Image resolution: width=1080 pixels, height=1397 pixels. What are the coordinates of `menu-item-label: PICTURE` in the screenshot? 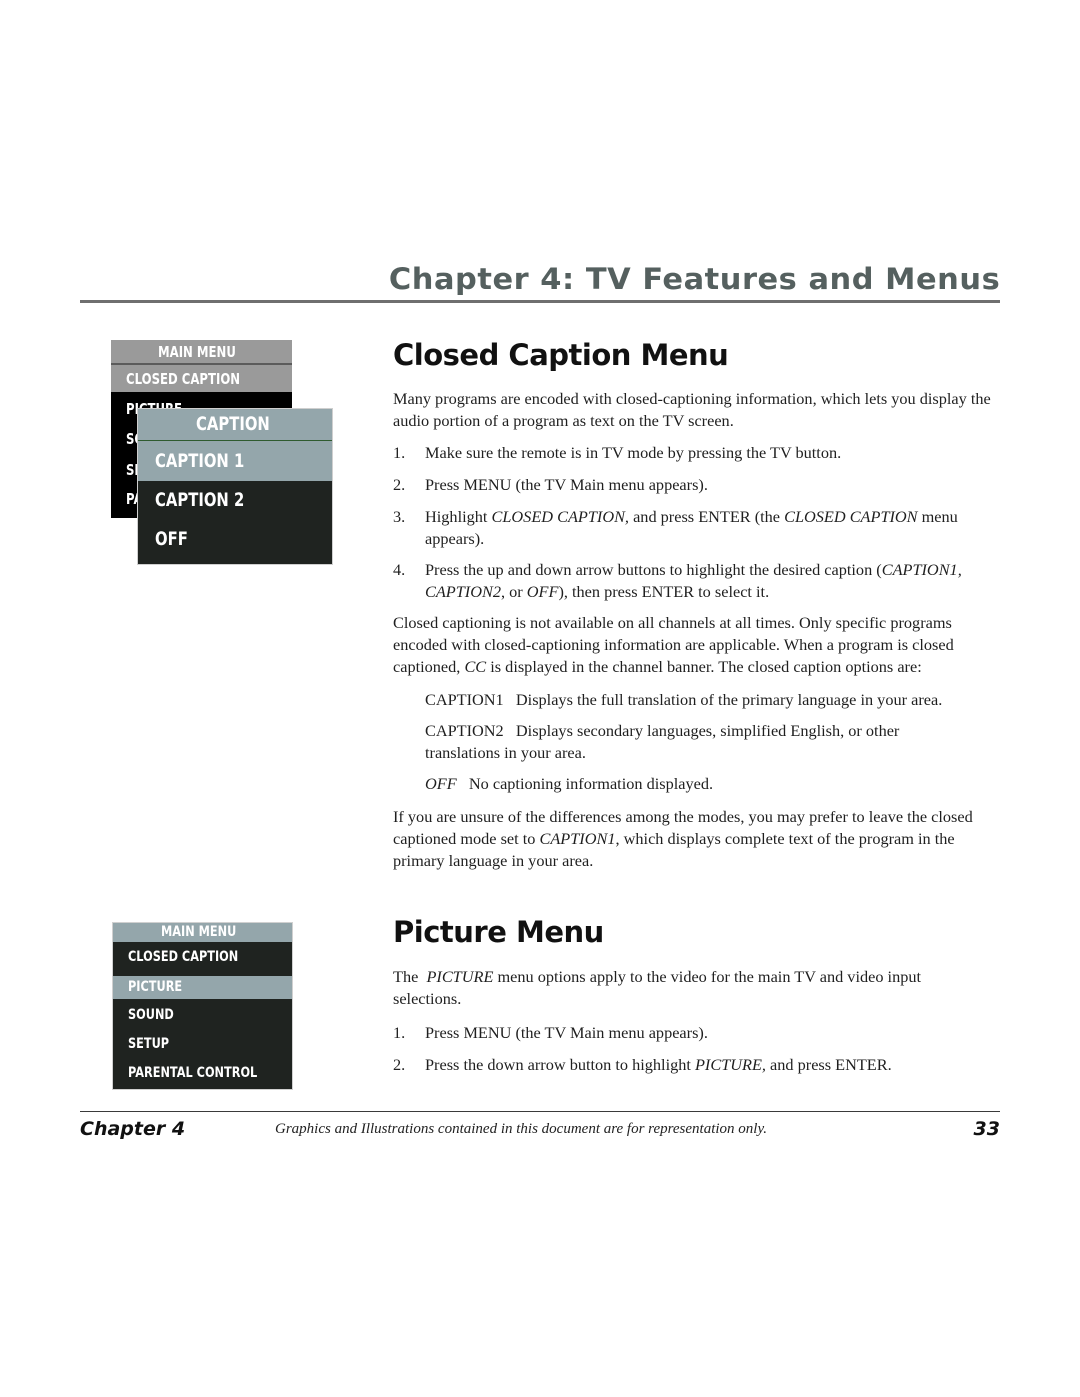 It's located at (155, 987).